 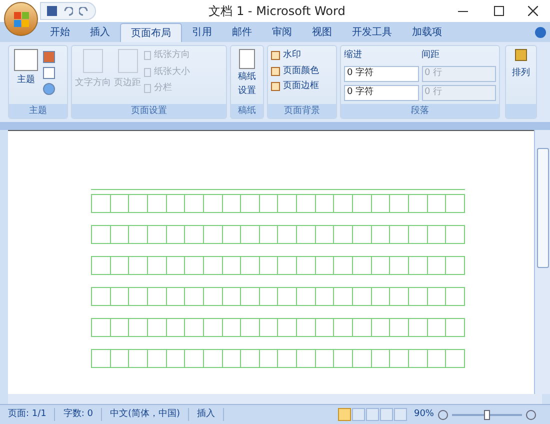 What do you see at coordinates (431, 55) in the screenshot?
I see `section-title: 间距` at bounding box center [431, 55].